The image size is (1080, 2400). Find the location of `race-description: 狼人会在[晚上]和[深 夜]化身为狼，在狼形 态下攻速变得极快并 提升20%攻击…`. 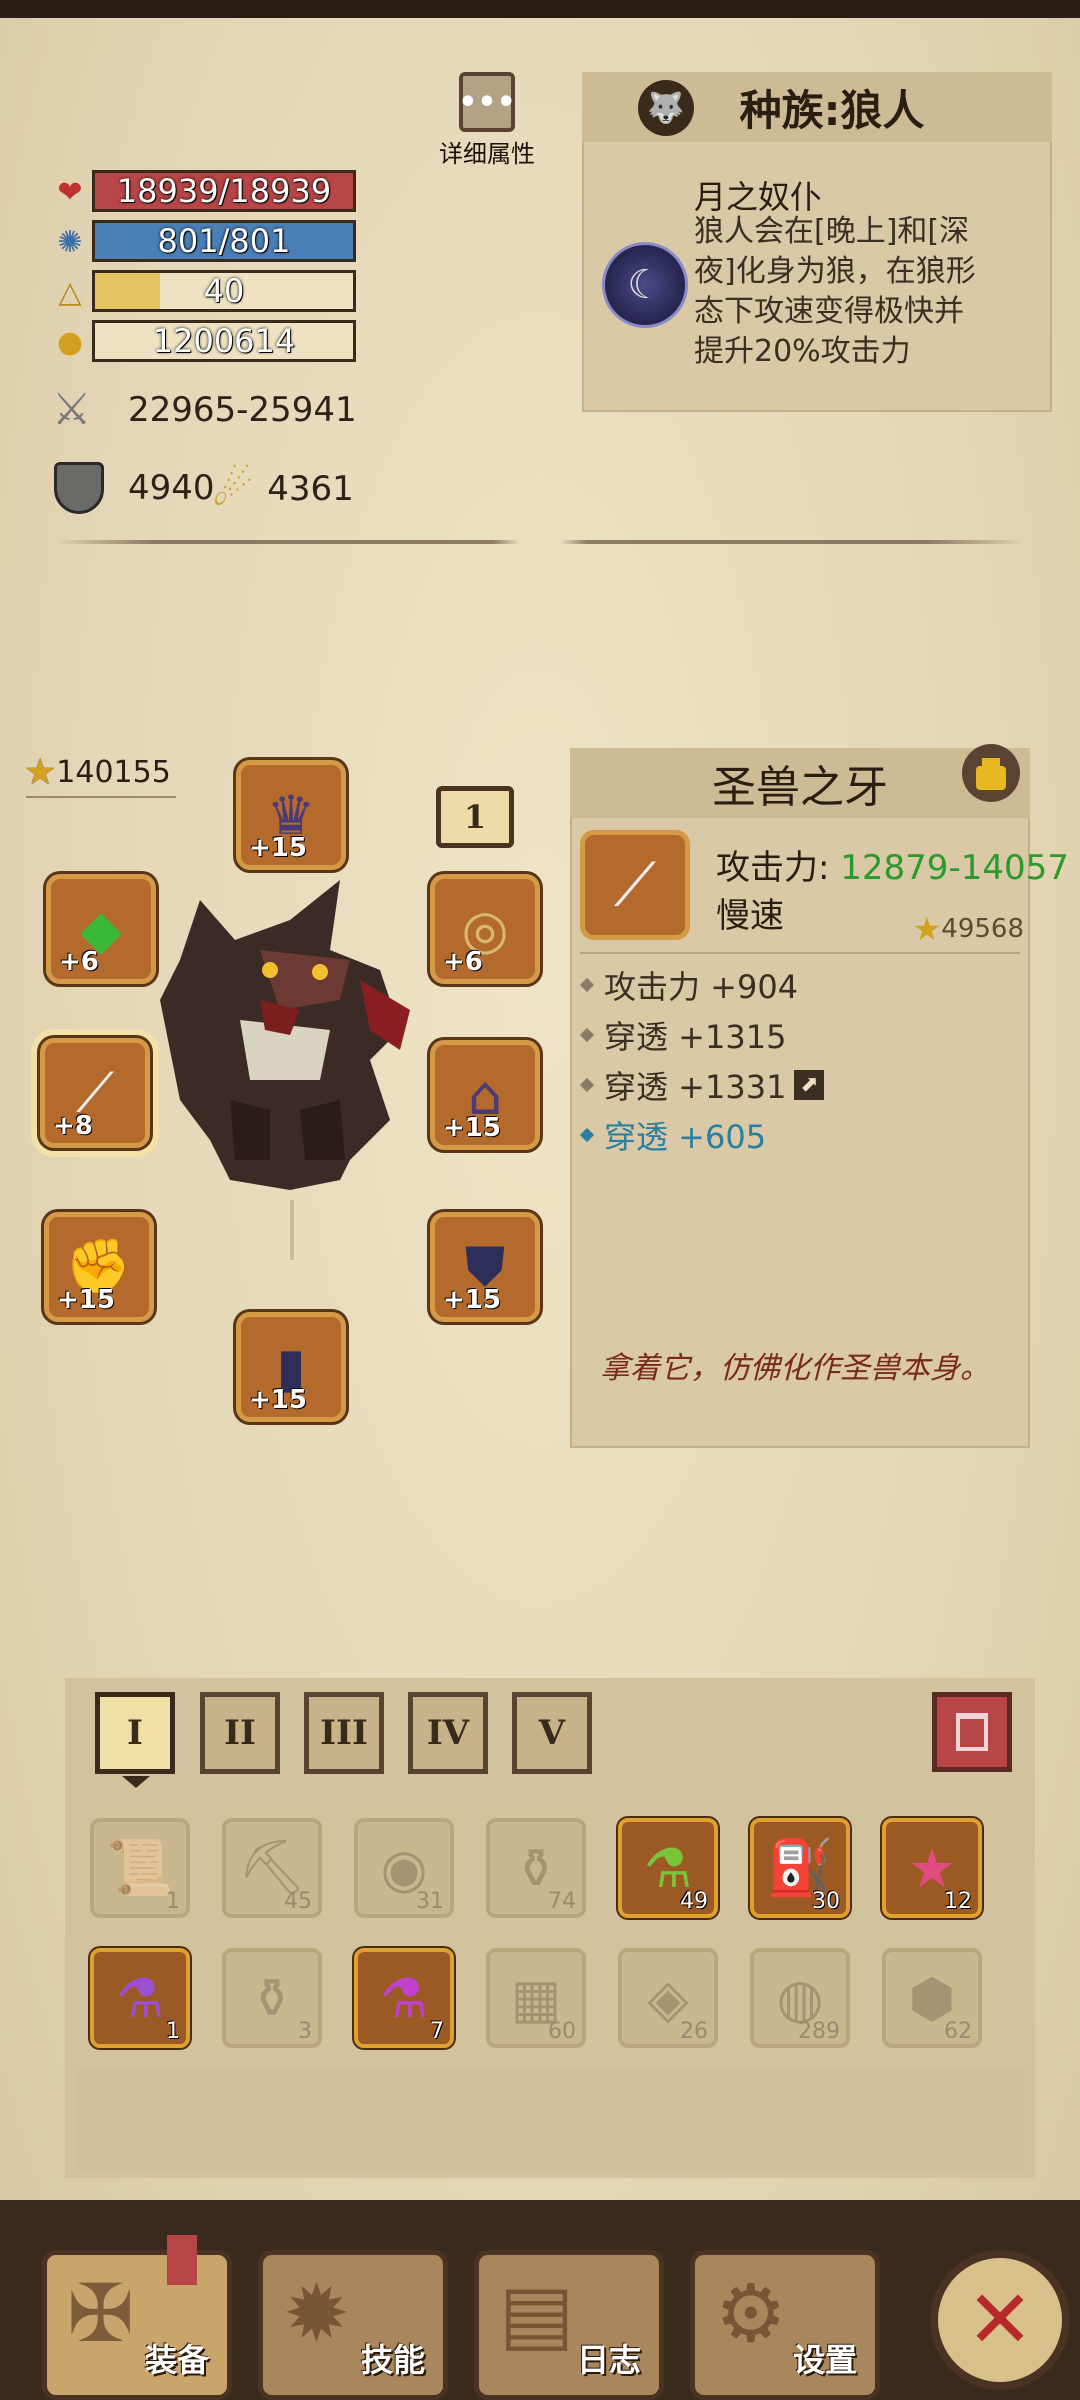

race-description: 狼人会在[晚上]和[深 夜]化身为狼，在狼形 态下攻速变得极快并 提升20%攻击… is located at coordinates (869, 292).